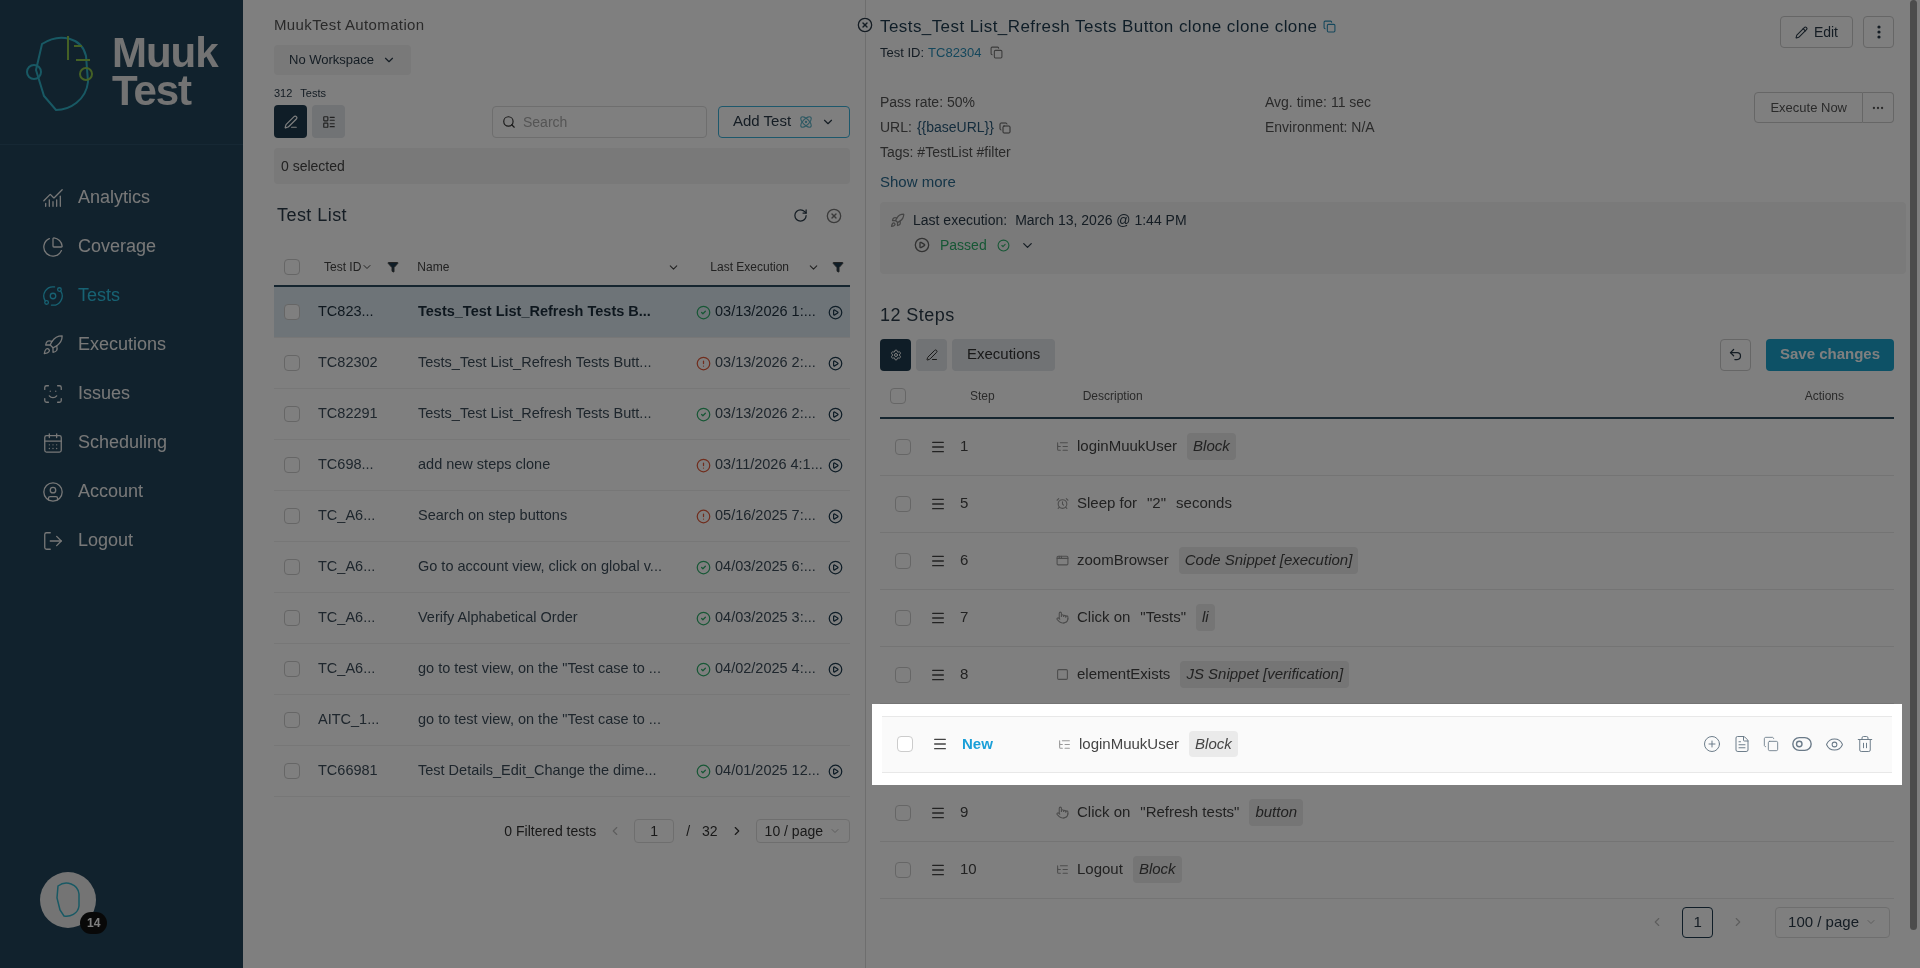 This screenshot has width=1920, height=968. I want to click on test-id-link: TC82304, so click(955, 52).